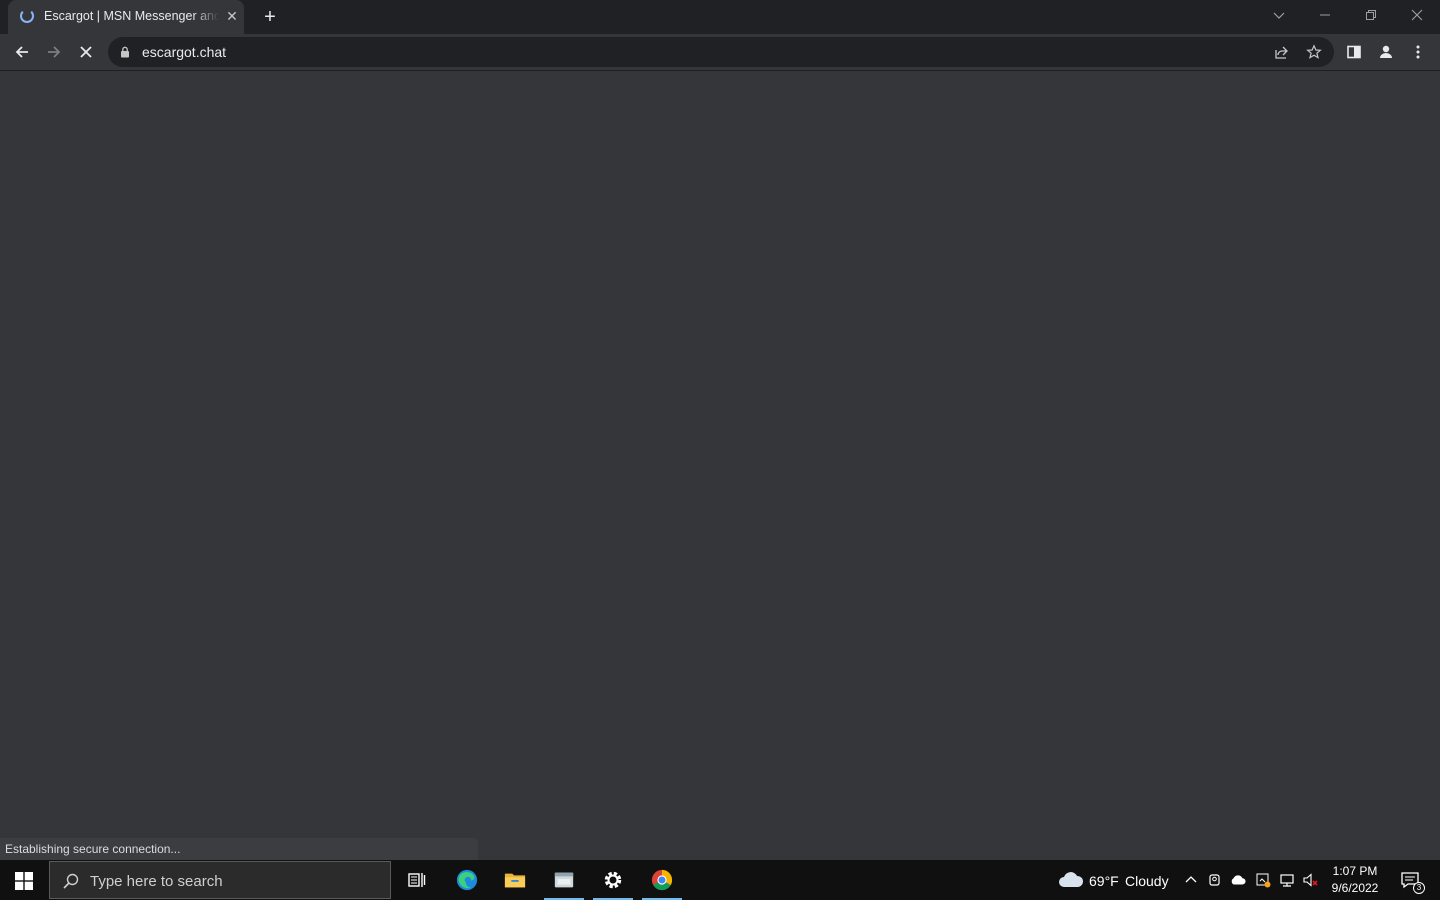  I want to click on chrome-icon, so click(662, 880).